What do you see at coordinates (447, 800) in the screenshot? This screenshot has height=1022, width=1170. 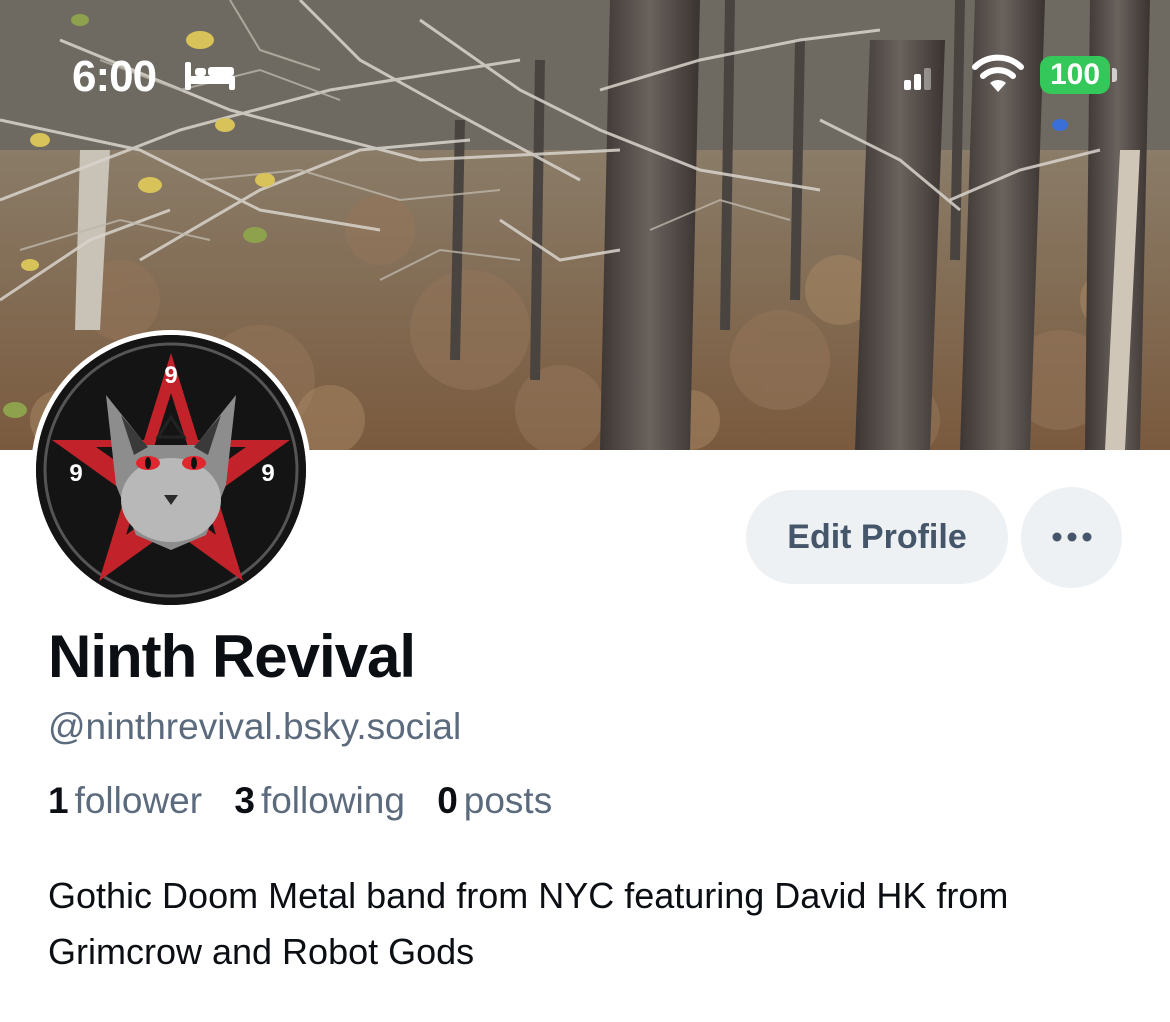 I see `posts-count: 0` at bounding box center [447, 800].